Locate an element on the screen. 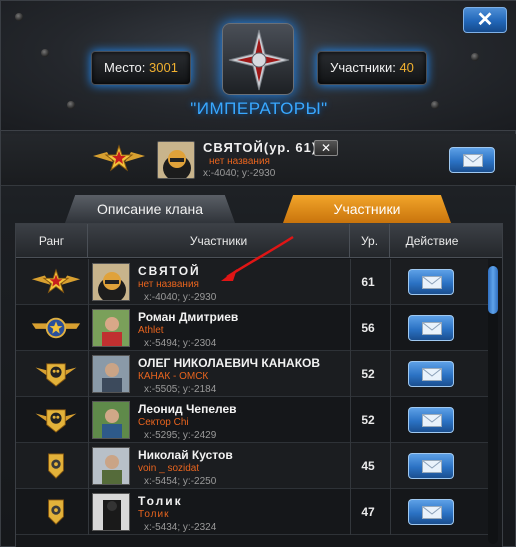  column-level-header: Ур. is located at coordinates (370, 241).